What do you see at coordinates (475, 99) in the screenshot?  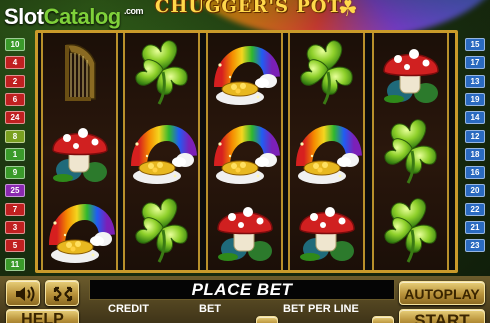 I see `payline-badge: 19` at bounding box center [475, 99].